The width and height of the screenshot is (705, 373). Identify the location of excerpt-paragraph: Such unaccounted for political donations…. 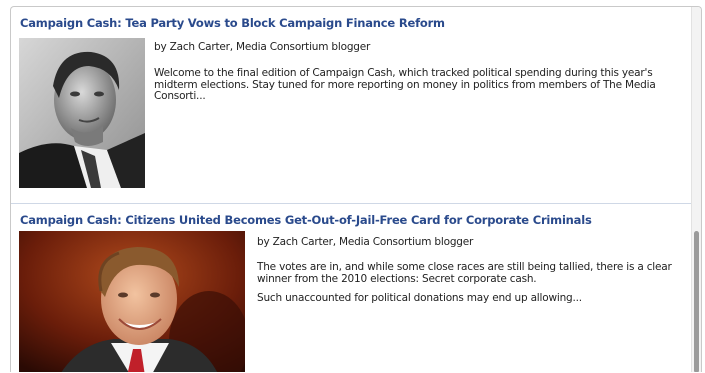
(419, 298).